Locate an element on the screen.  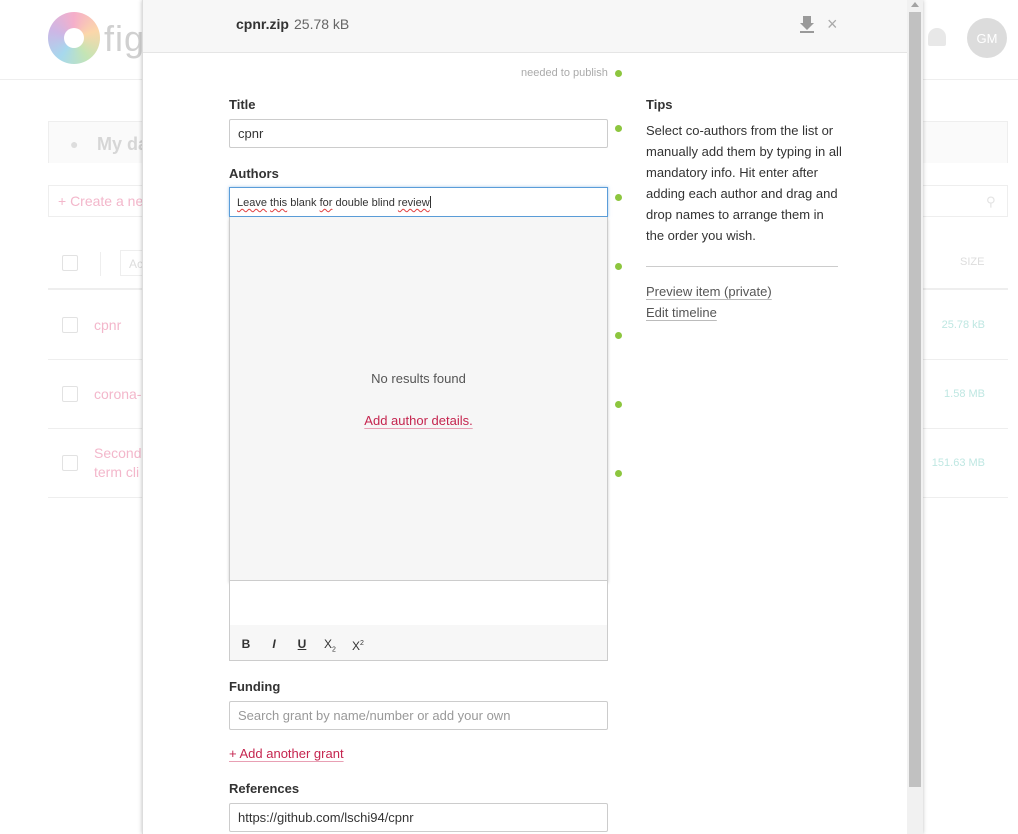
authors-word: Leave is located at coordinates (252, 203).